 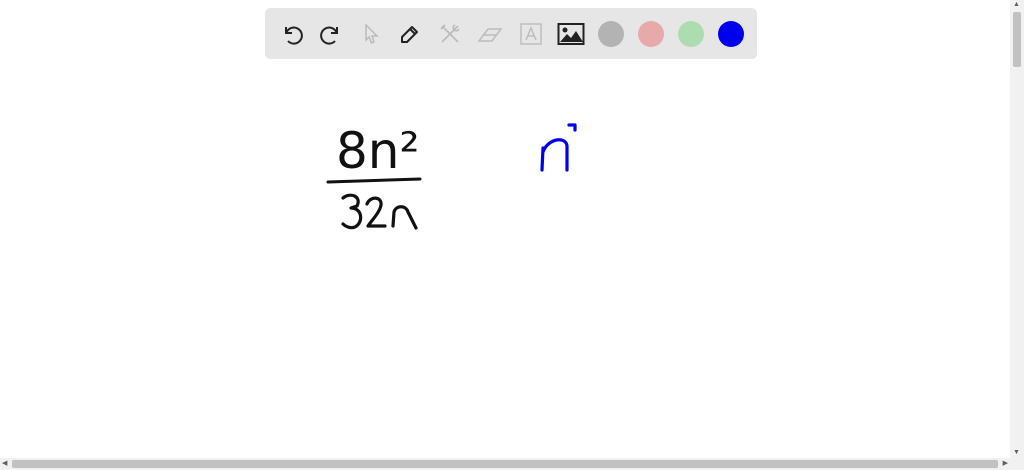 I want to click on vertical-scroll-thumb, so click(x=1017, y=39).